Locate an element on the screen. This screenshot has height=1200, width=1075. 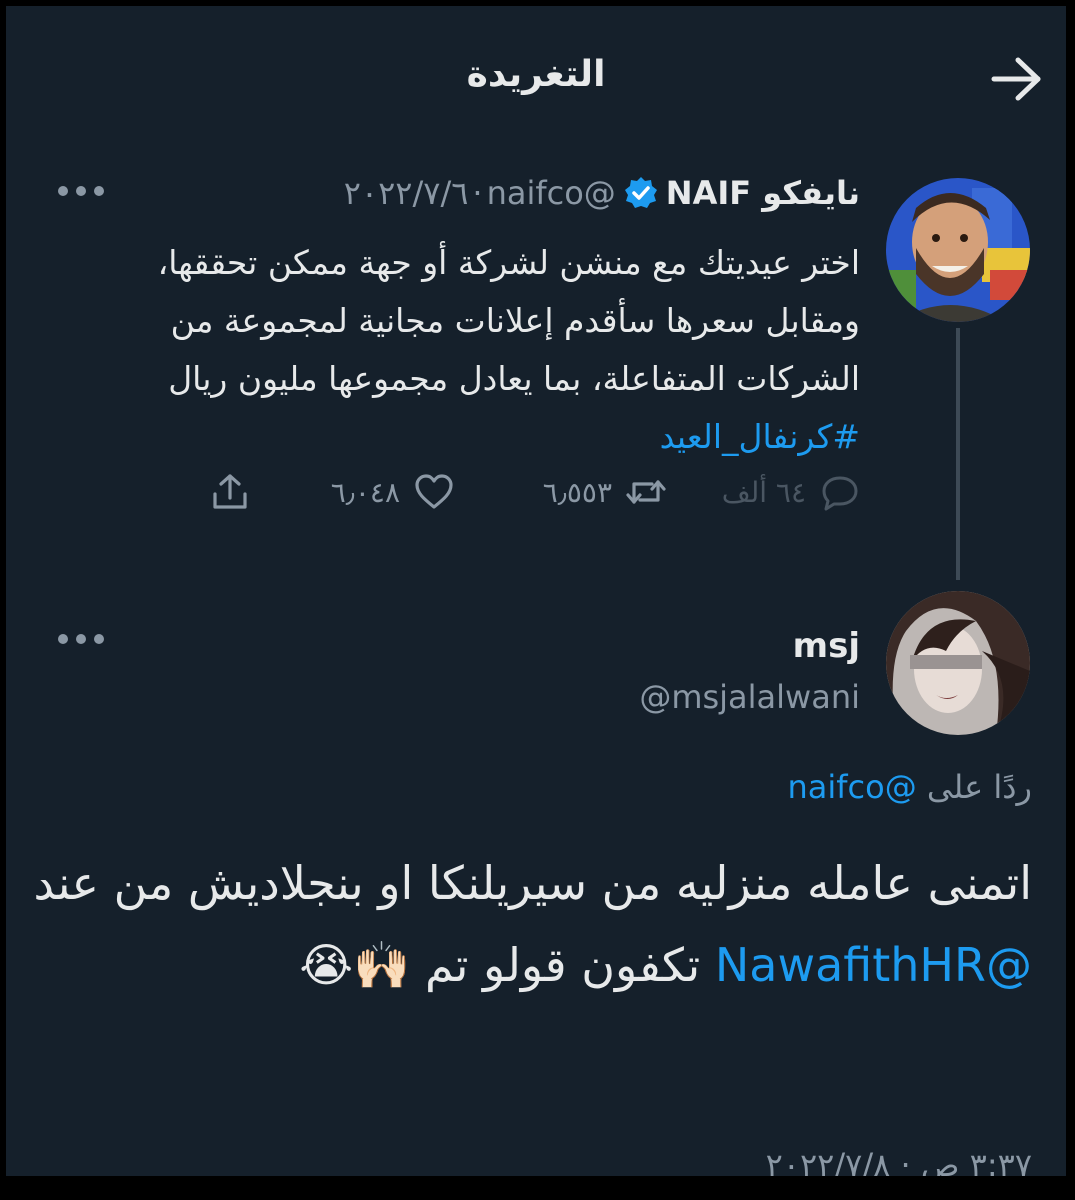
reply-author-name: msj is located at coordinates (826, 646).